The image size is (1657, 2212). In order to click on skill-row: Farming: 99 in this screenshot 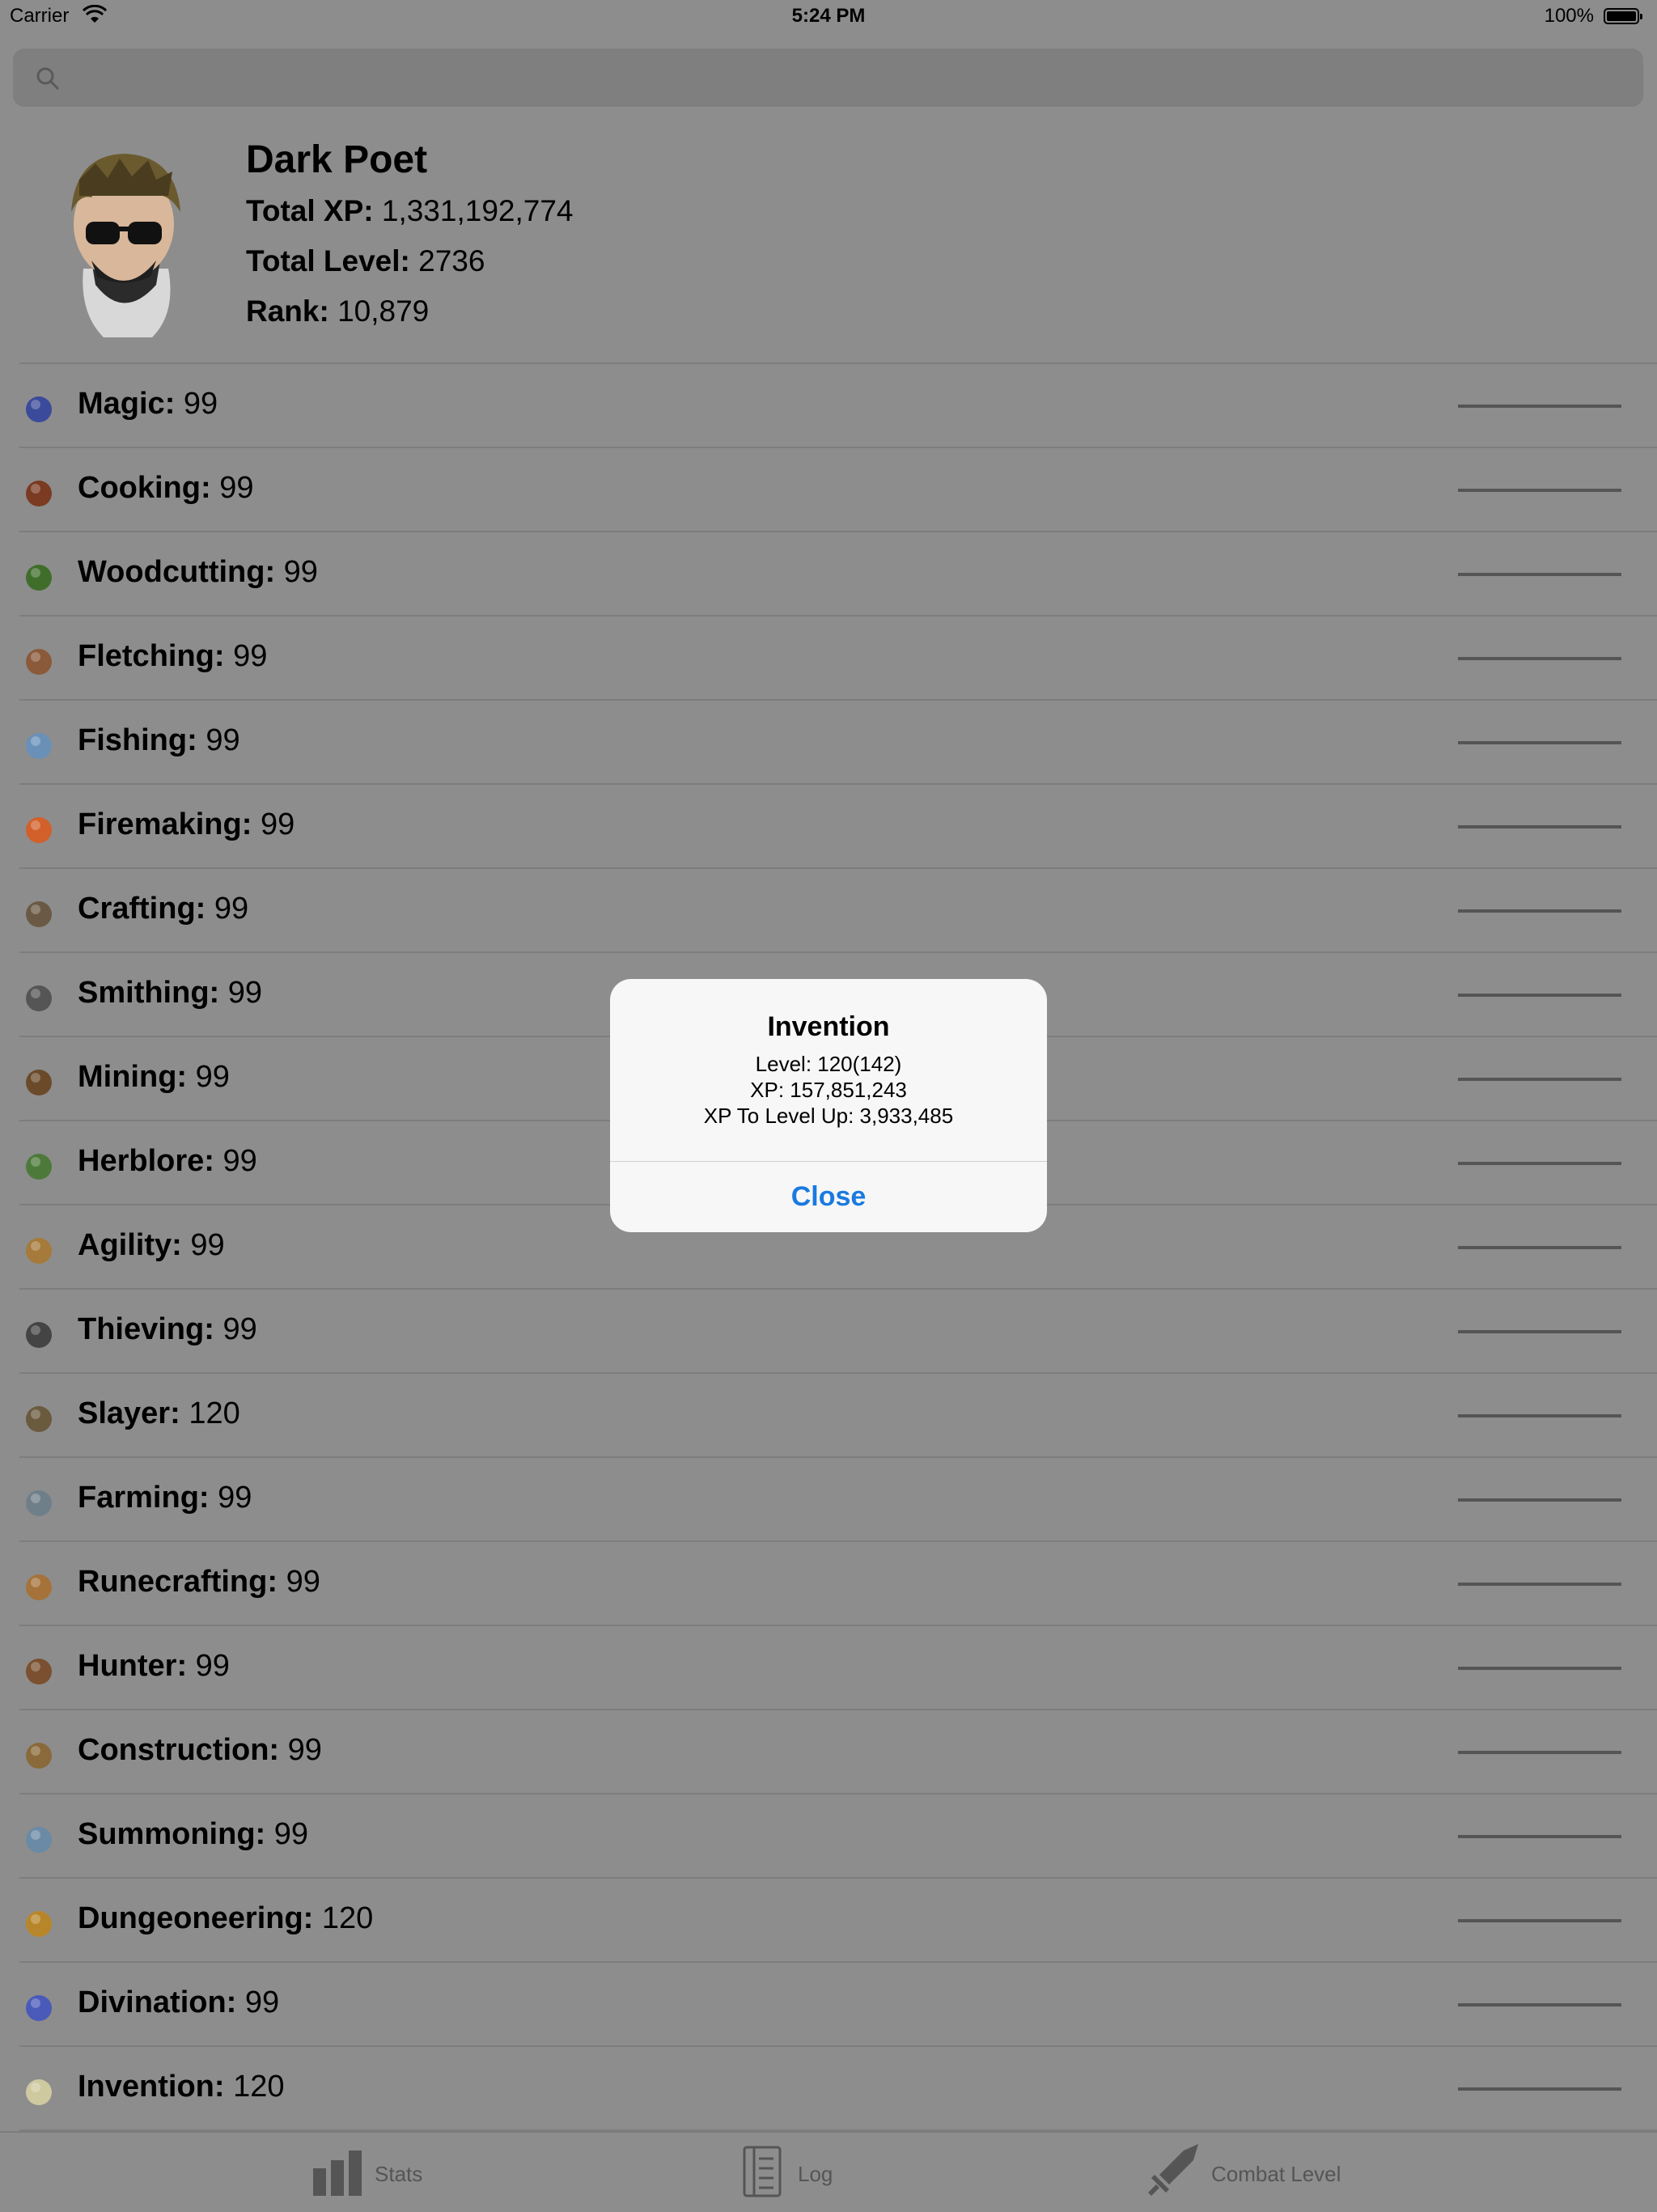, I will do `click(838, 1500)`.